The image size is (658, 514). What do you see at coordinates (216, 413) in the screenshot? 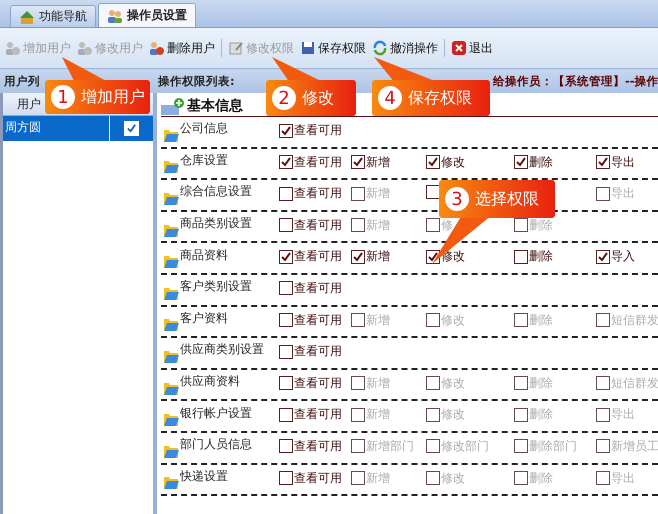
I see `permission-name: 银行帐户设置` at bounding box center [216, 413].